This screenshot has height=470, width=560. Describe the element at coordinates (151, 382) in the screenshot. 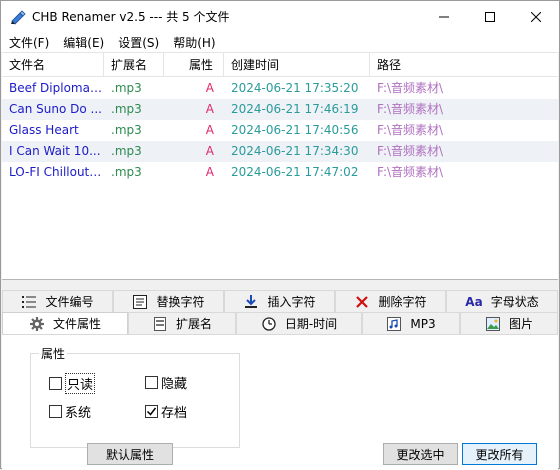

I see `hidden-checkbox-box` at that location.